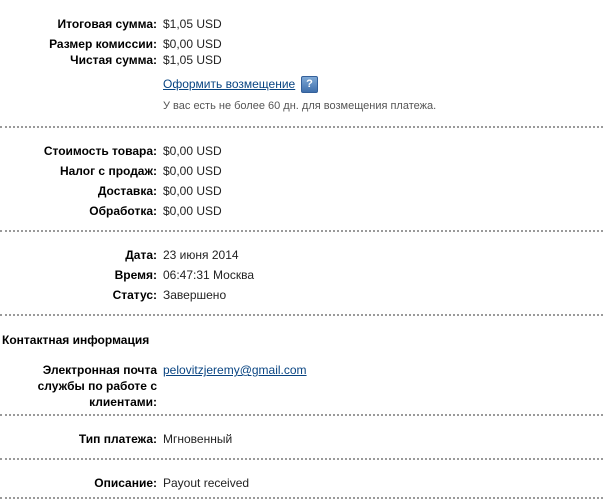  I want to click on handling-row: Обработка: $0,00 USD, so click(302, 211).